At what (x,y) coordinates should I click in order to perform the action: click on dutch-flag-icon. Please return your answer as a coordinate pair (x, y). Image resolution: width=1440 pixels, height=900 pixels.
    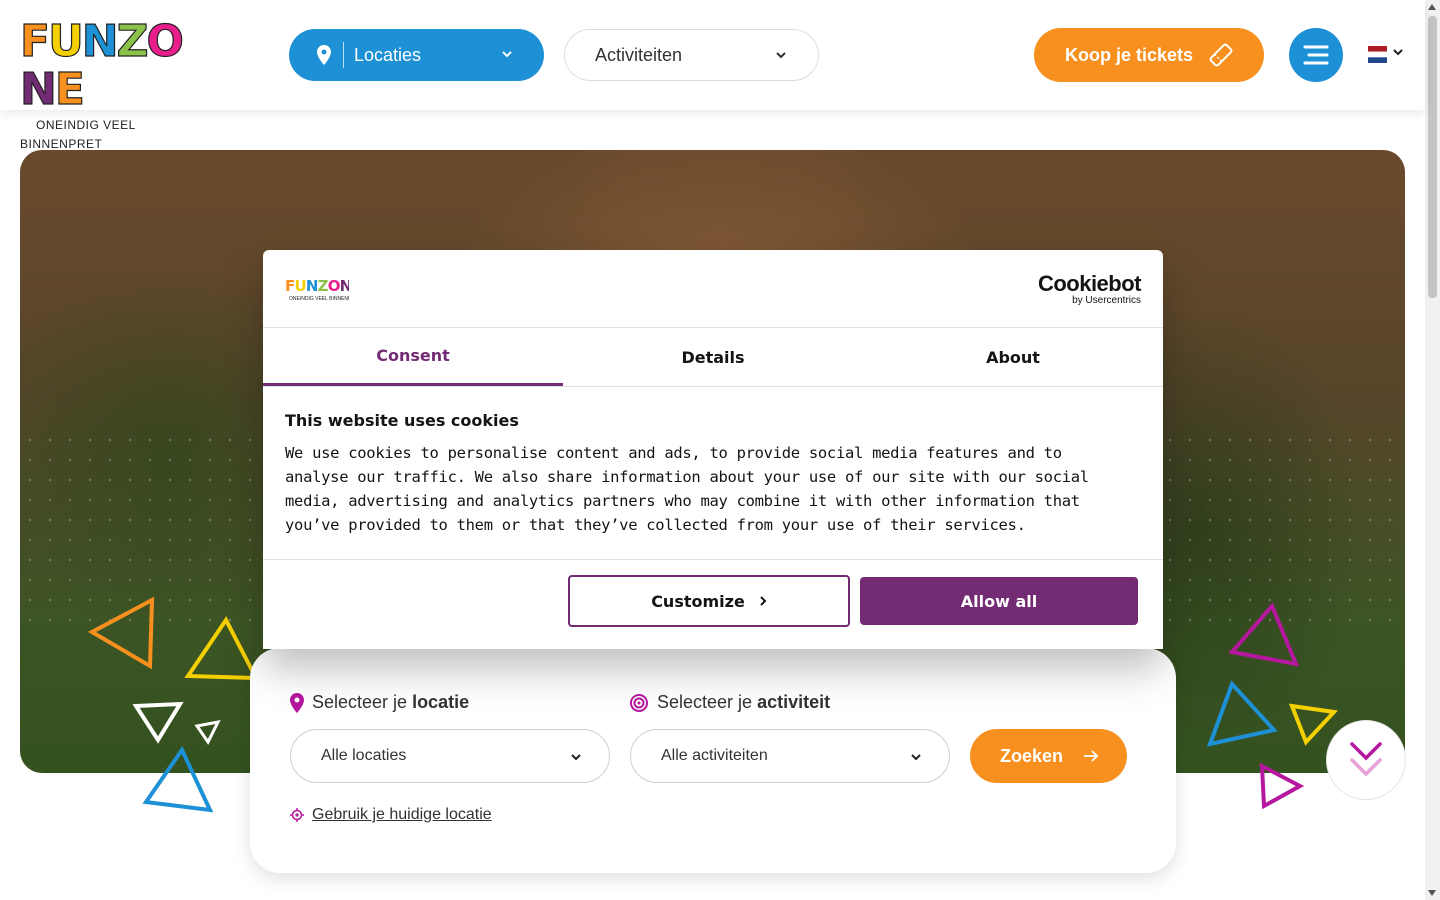
    Looking at the image, I should click on (1377, 54).